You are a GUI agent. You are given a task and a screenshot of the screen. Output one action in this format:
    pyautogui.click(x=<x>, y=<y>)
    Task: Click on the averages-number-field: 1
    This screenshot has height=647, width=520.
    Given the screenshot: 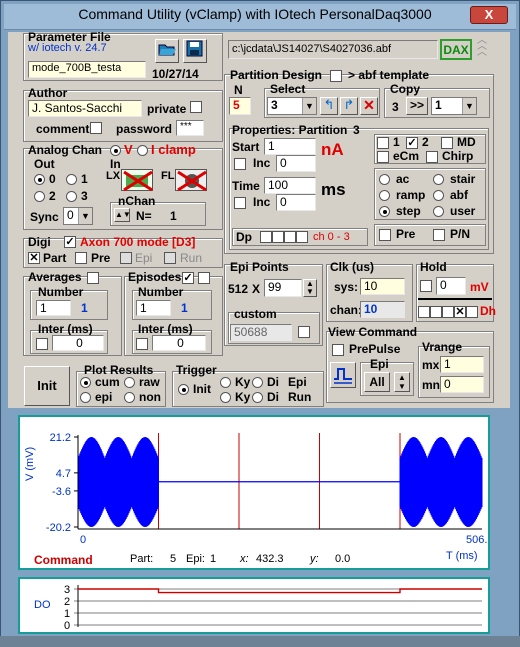 What is the action you would take?
    pyautogui.click(x=53, y=308)
    